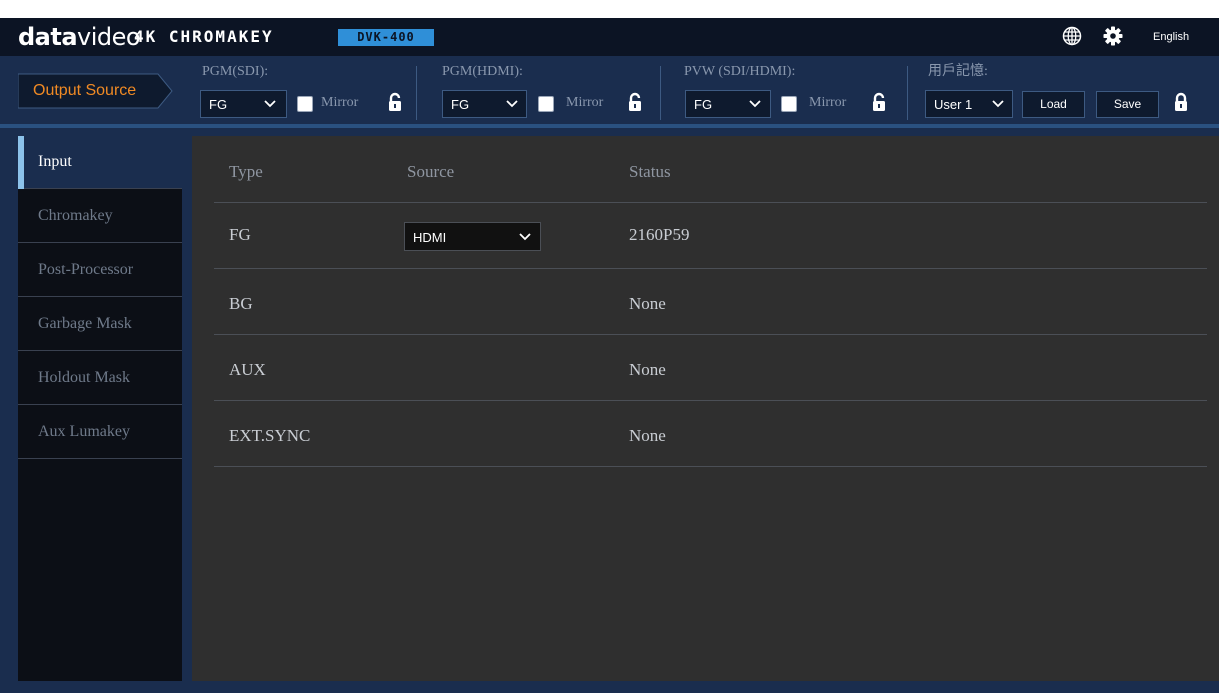 This screenshot has height=693, width=1219. What do you see at coordinates (703, 104) in the screenshot?
I see `pvw-value: FG` at bounding box center [703, 104].